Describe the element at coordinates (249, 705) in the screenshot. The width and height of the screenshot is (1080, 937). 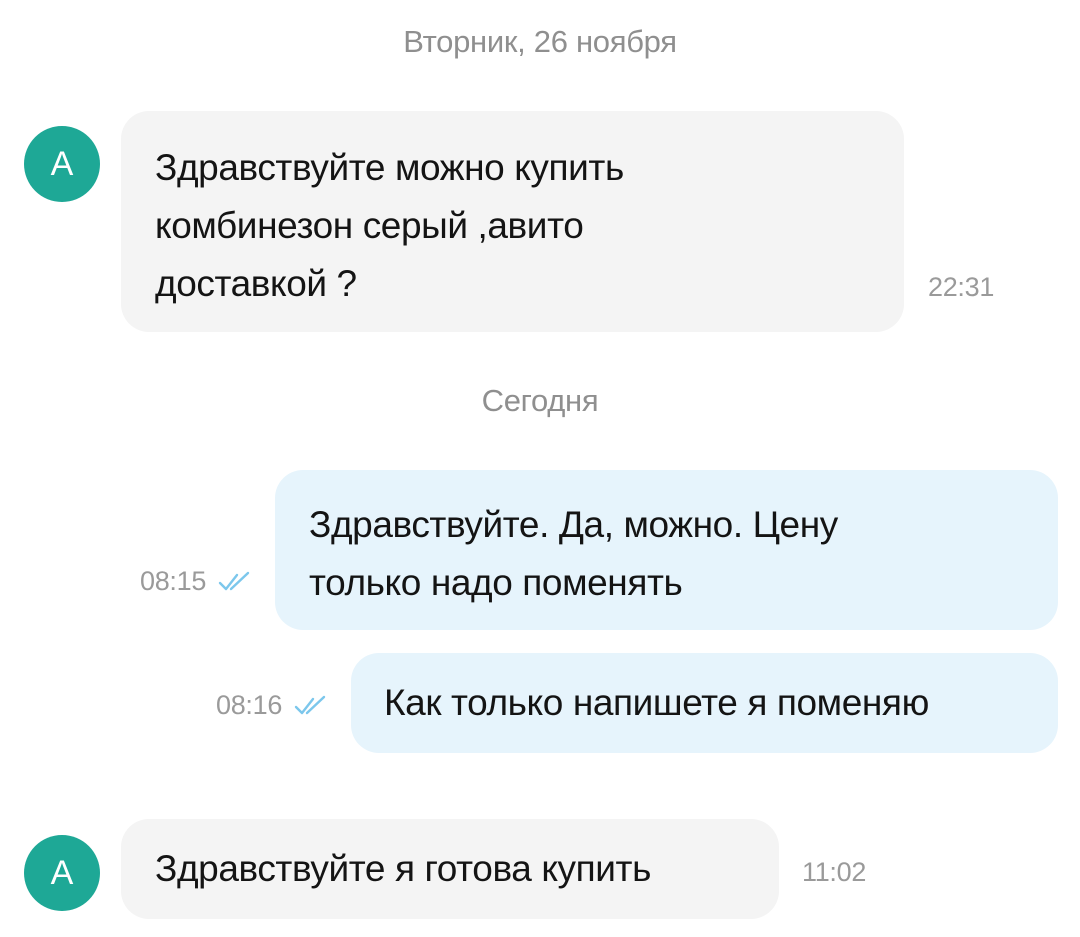
I see `message-time: 08:16` at that location.